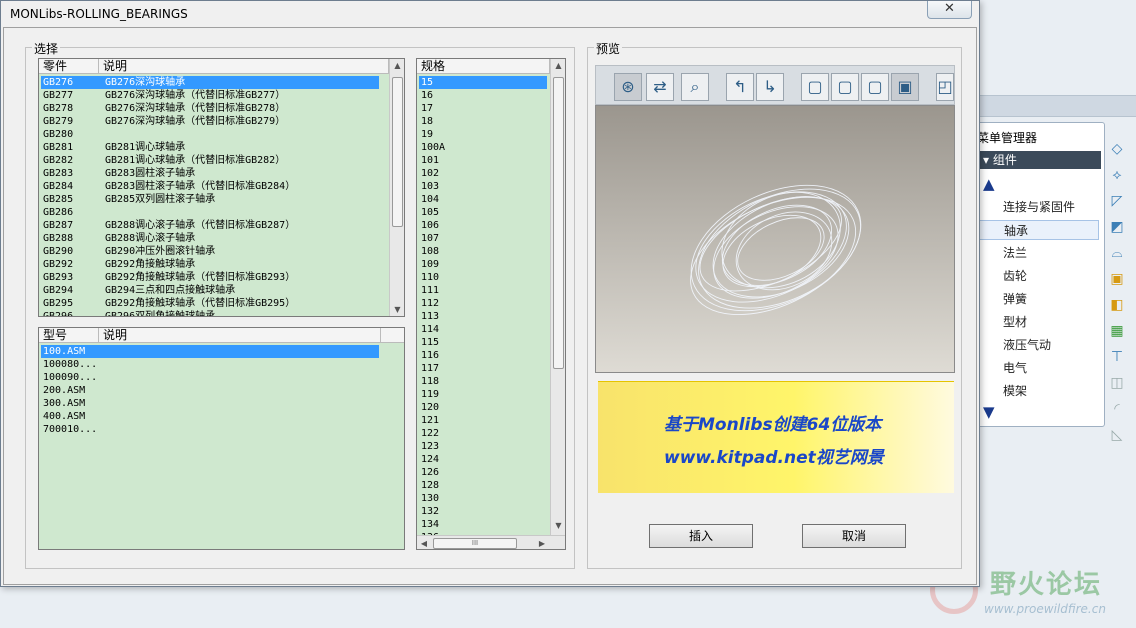 This screenshot has height=628, width=1136. What do you see at coordinates (210, 212) in the screenshot?
I see `parts-row: GB286` at bounding box center [210, 212].